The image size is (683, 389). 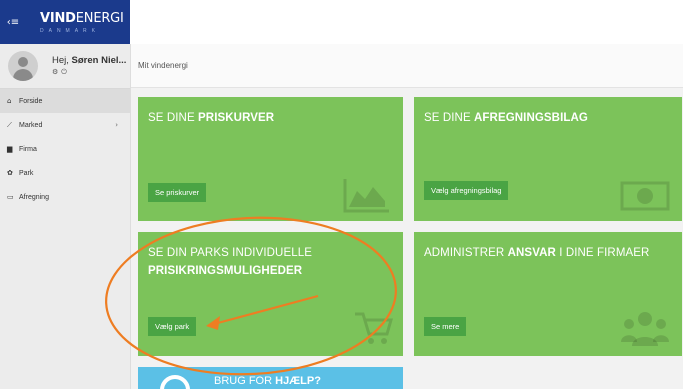 I want to click on banknote-icon, so click(x=645, y=196).